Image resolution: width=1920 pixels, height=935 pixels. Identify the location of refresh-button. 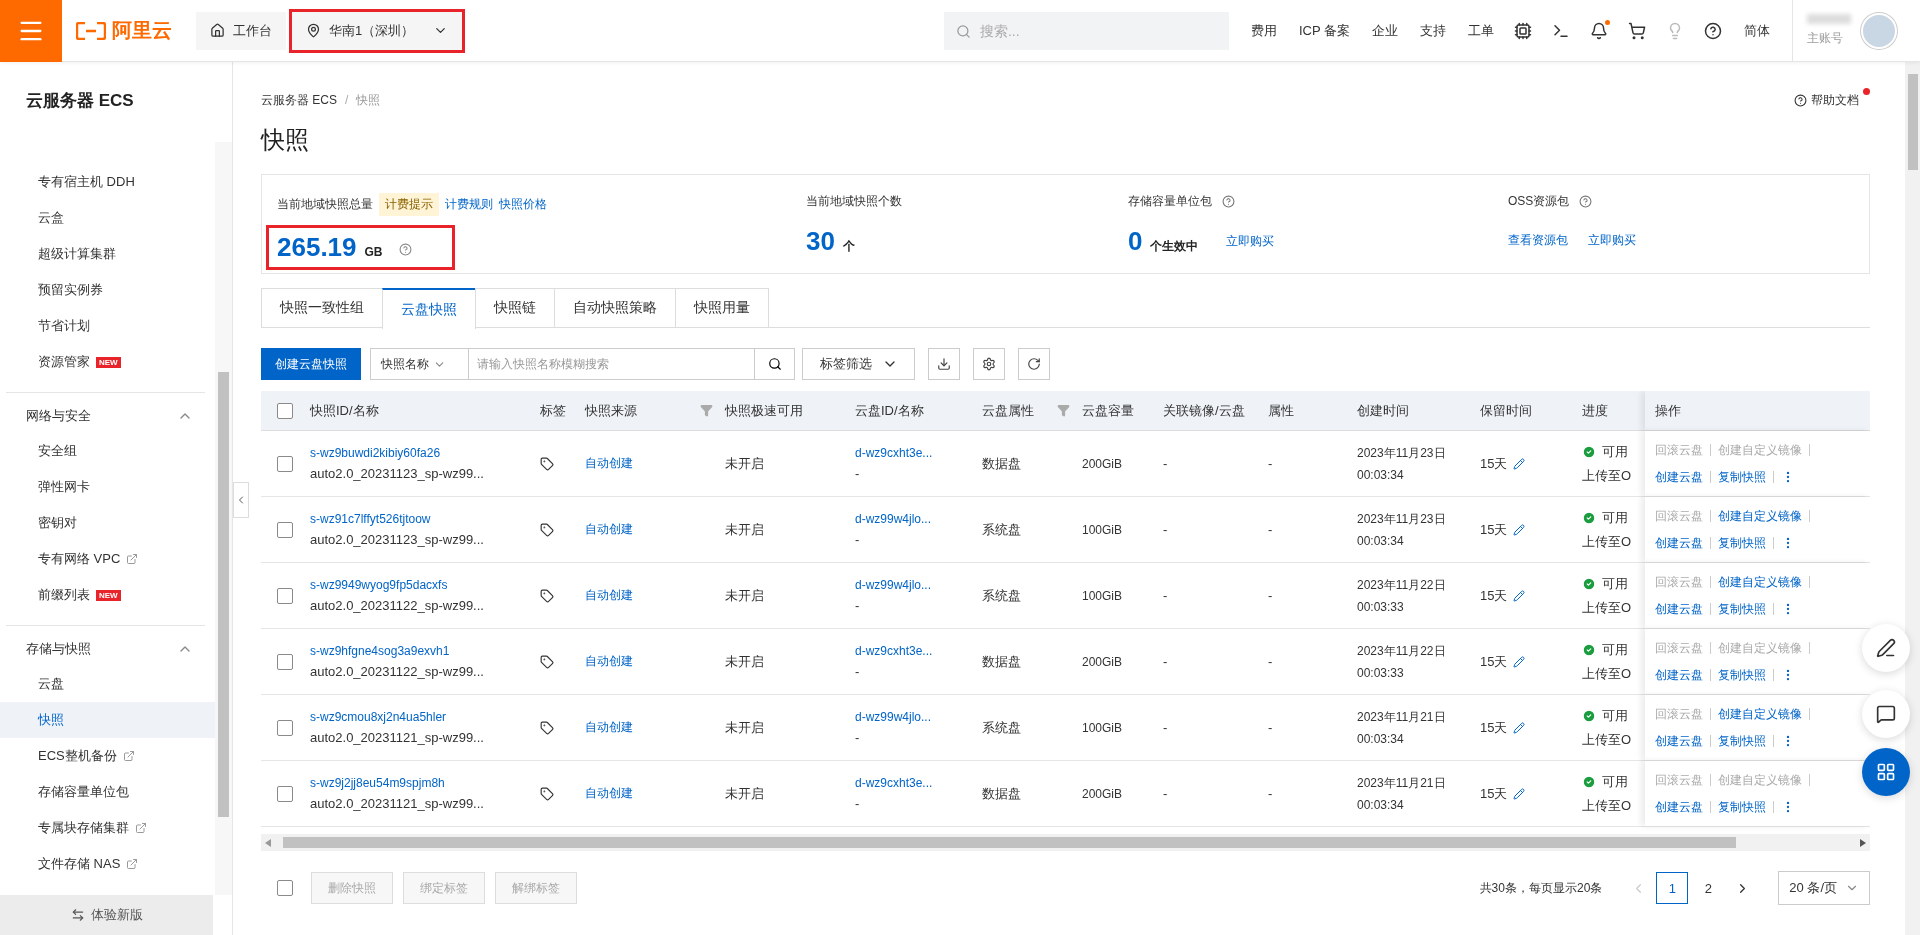
(1034, 364).